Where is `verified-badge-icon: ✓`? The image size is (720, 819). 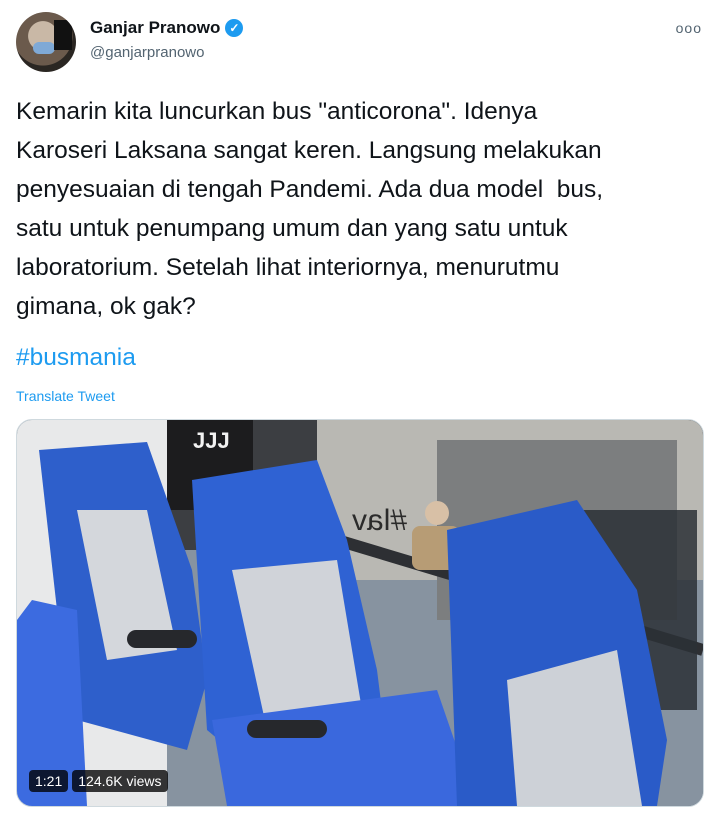
verified-badge-icon: ✓ is located at coordinates (234, 28).